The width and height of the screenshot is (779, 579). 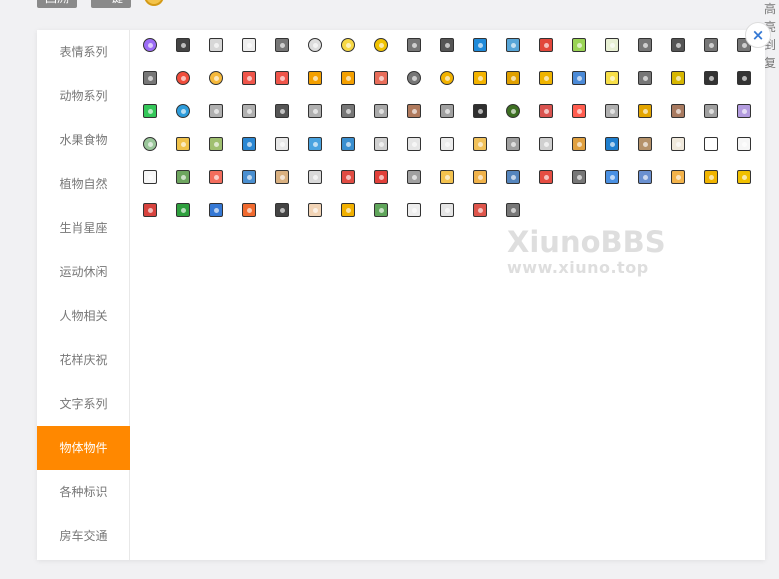 I want to click on emoji-26-icon, so click(x=348, y=78).